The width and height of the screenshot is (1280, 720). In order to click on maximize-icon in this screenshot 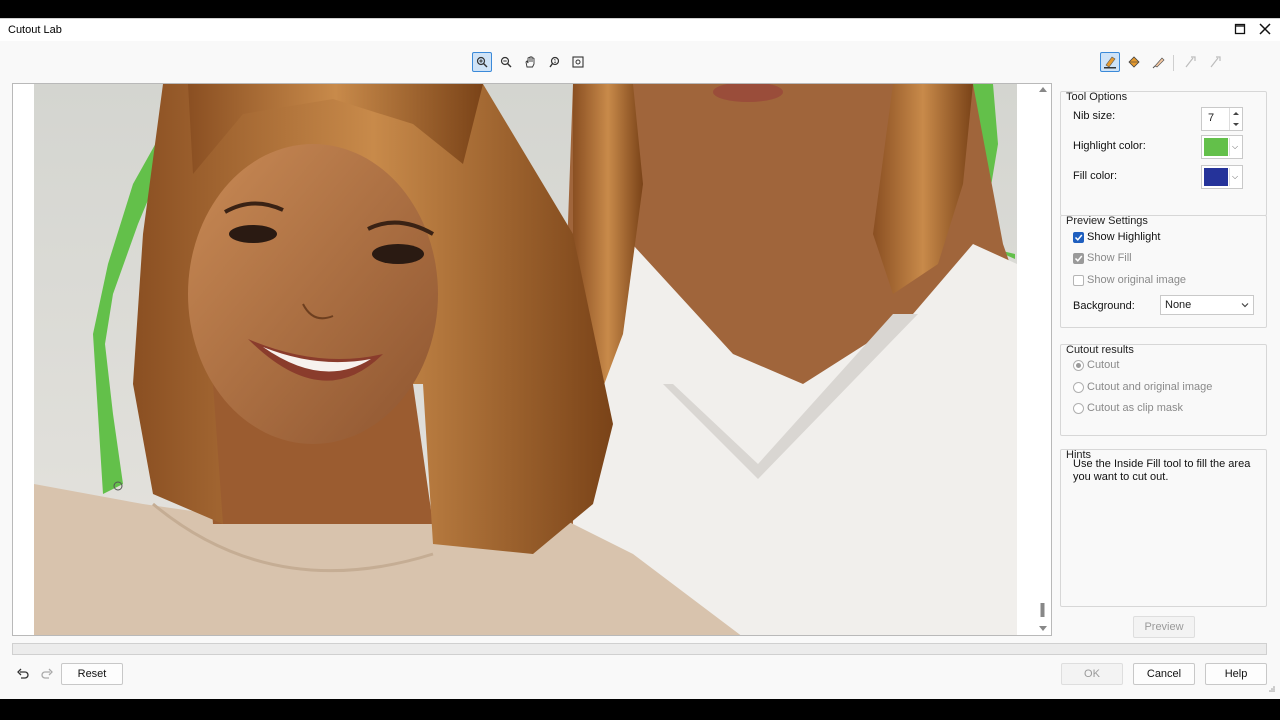, I will do `click(1240, 29)`.